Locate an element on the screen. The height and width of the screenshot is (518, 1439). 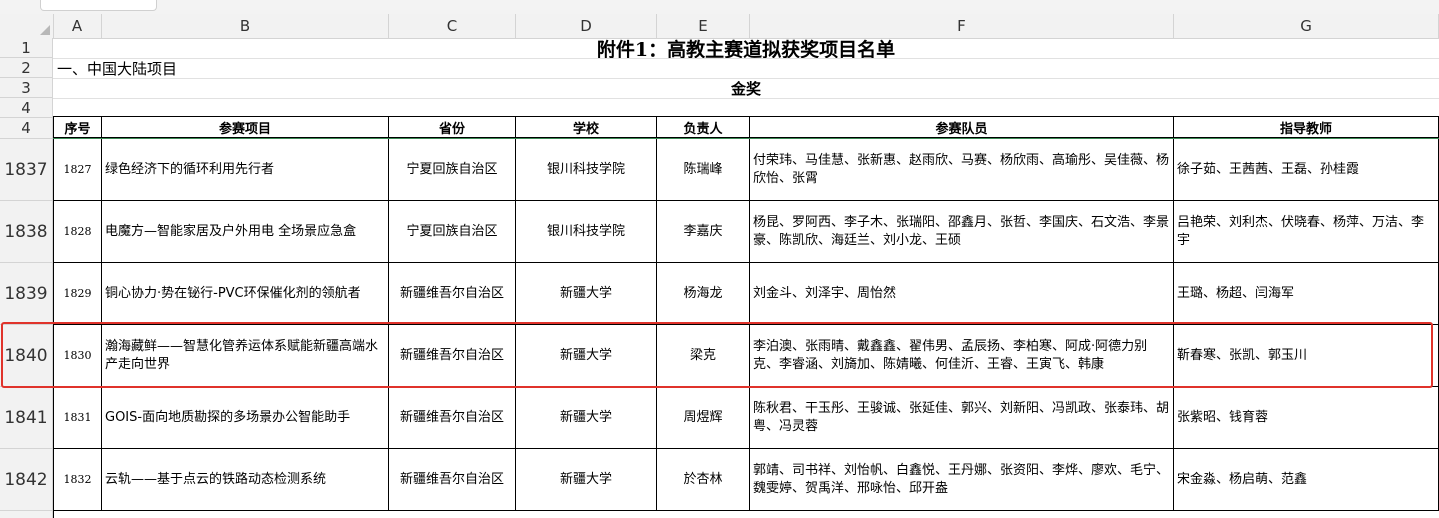
cell-no: 1831 is located at coordinates (77, 418).